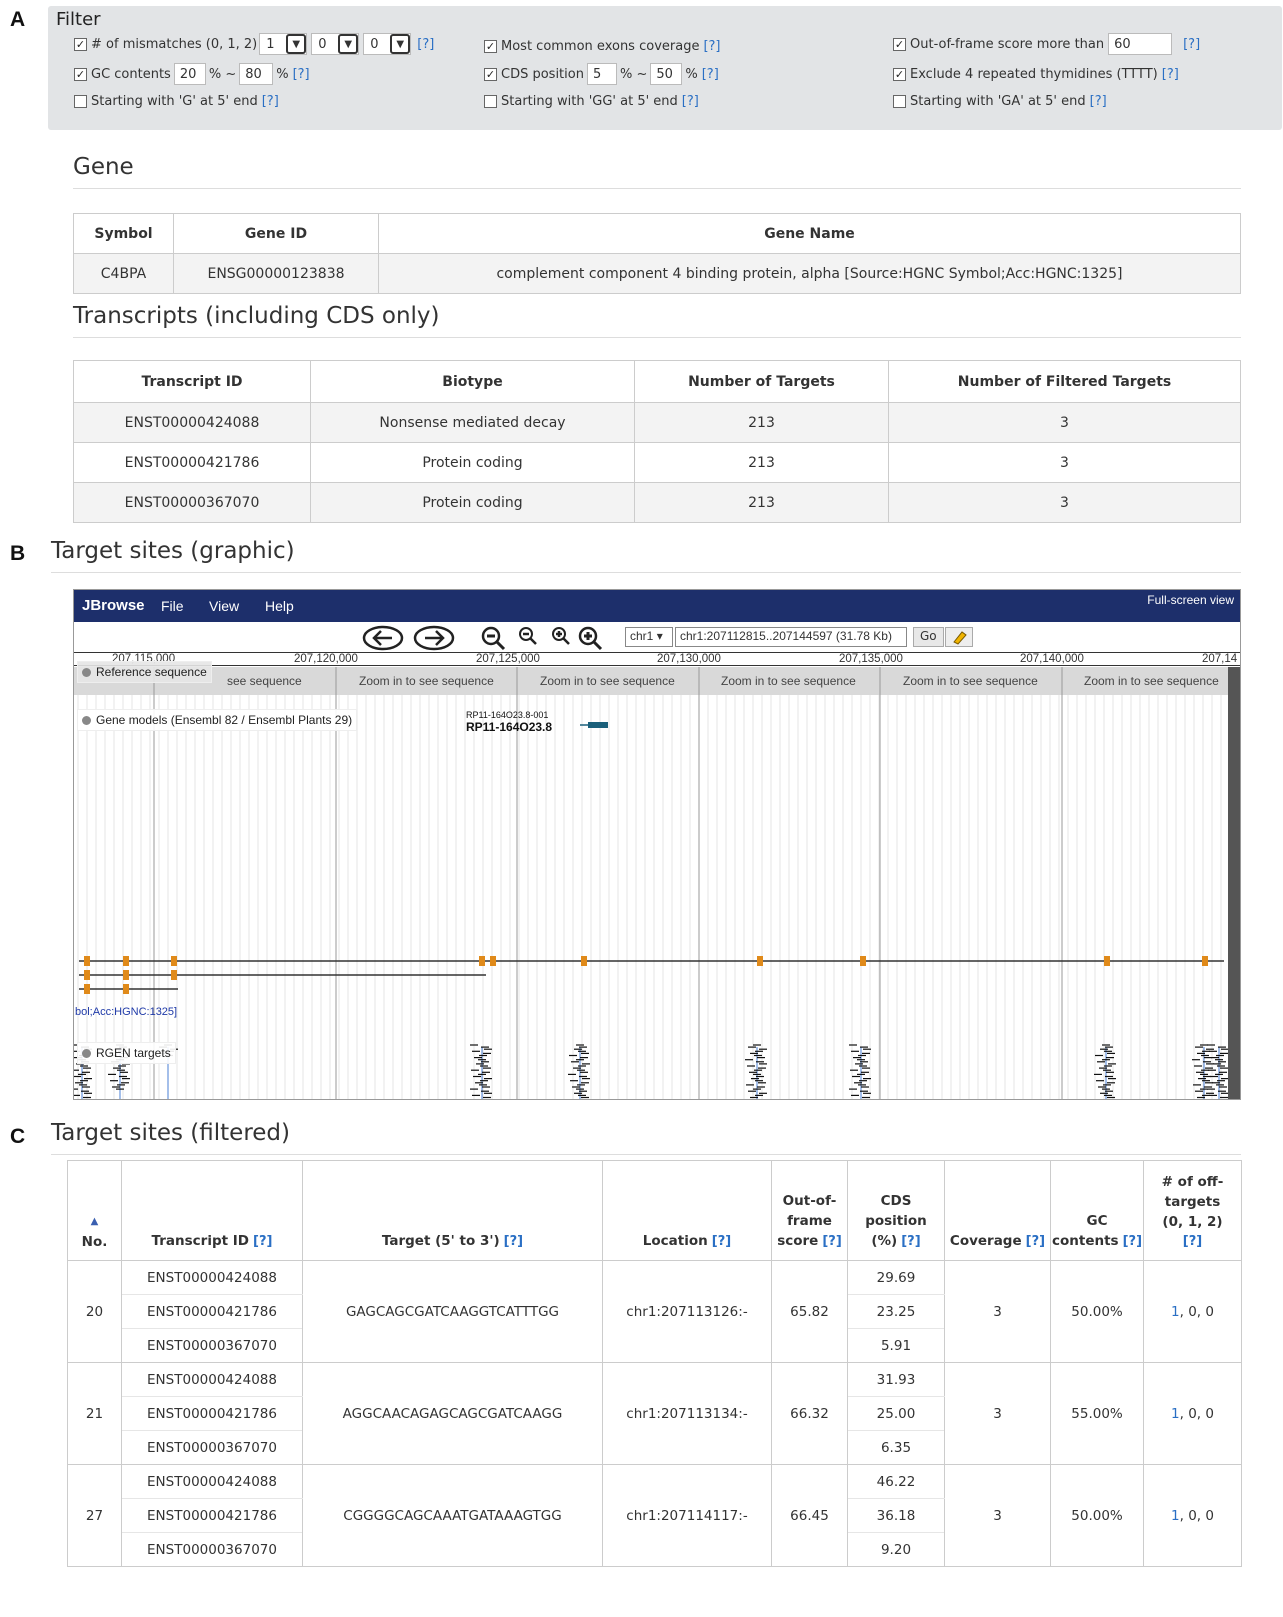  What do you see at coordinates (222, 74) in the screenshot?
I see `gc-range-sep: % ~` at bounding box center [222, 74].